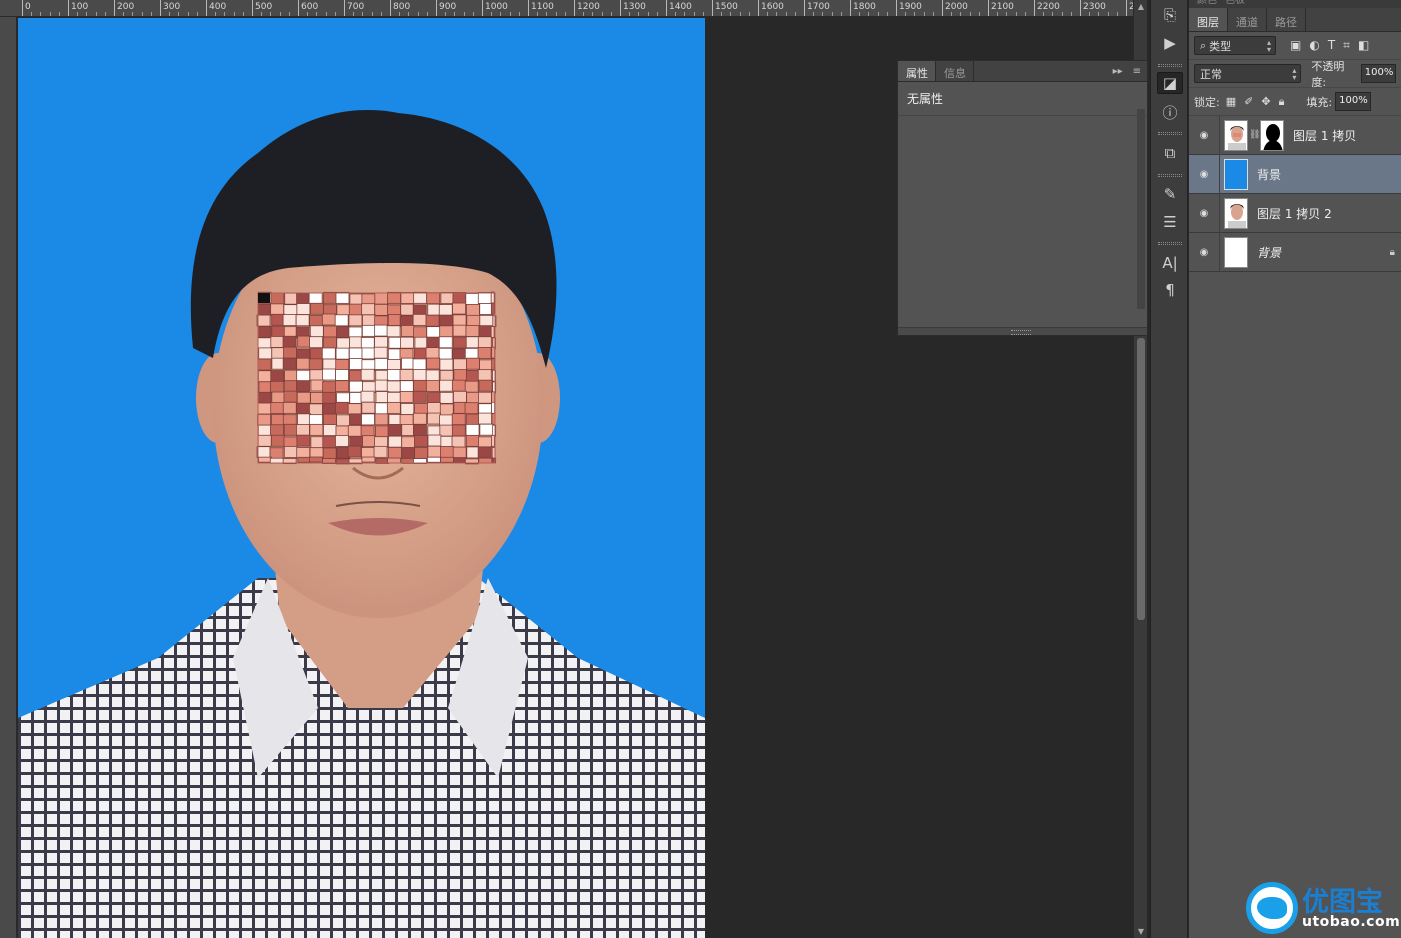 This screenshot has height=938, width=1401. What do you see at coordinates (308, 8) in the screenshot?
I see `ruler-tick: 600` at bounding box center [308, 8].